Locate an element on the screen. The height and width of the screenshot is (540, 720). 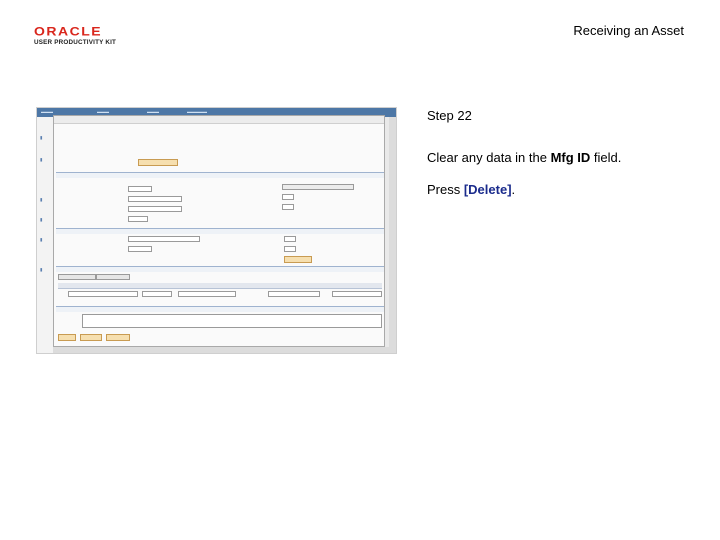
instruction-suffix: field. is located at coordinates (606, 157).